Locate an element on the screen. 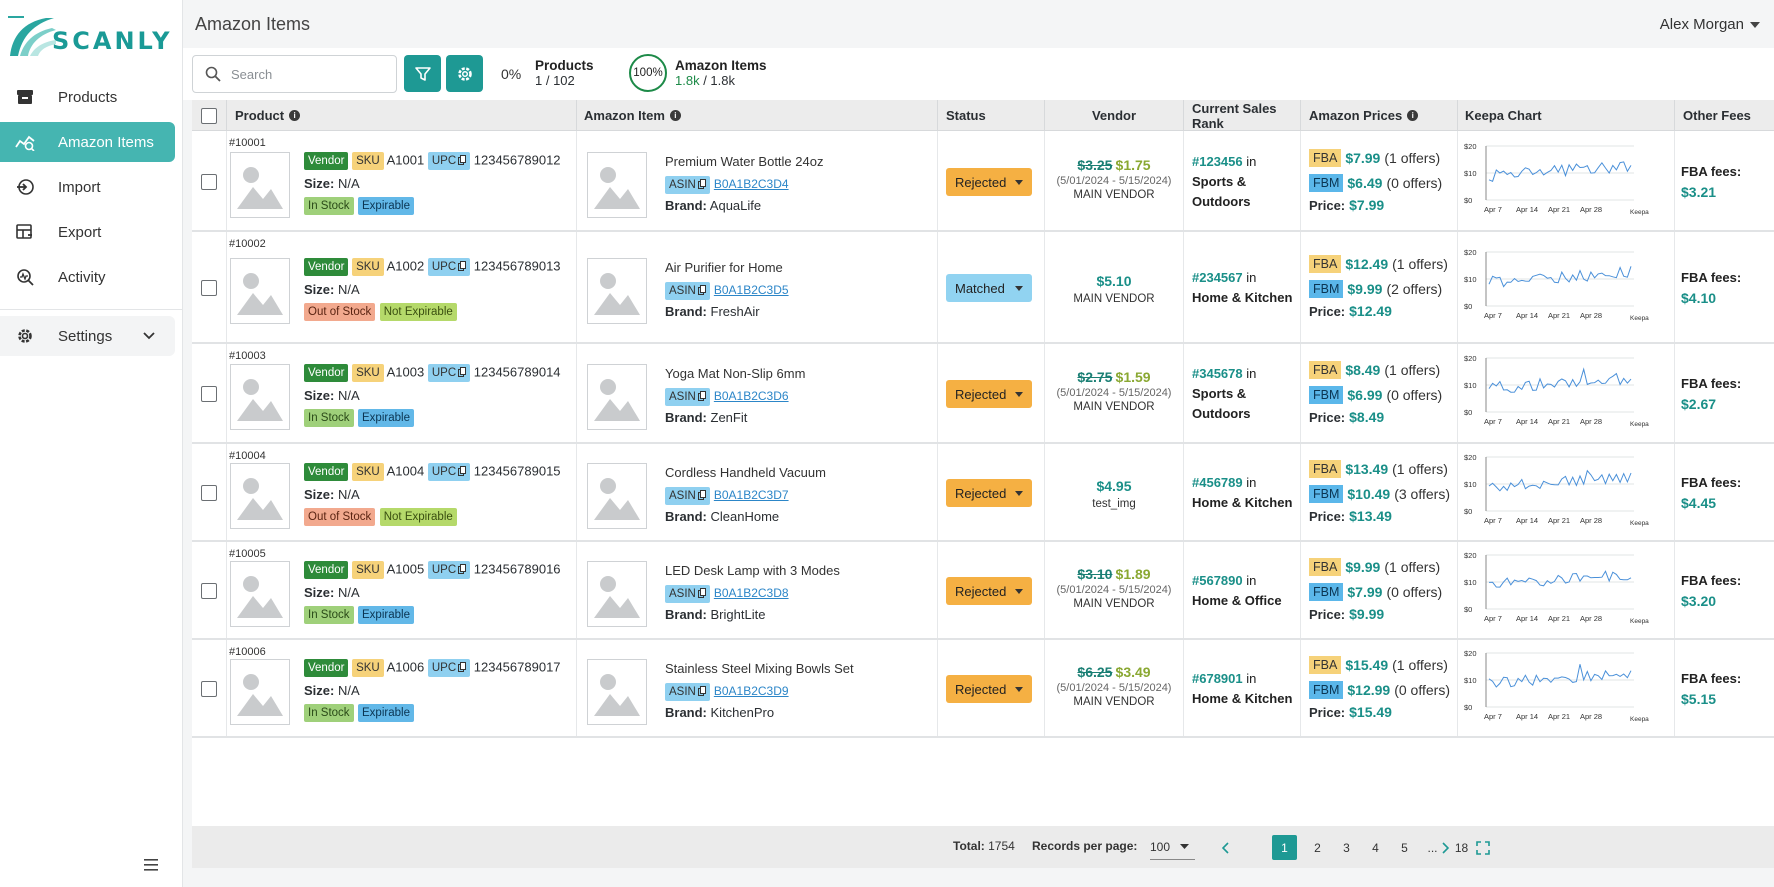 This screenshot has height=887, width=1774. menu-collapse-icon is located at coordinates (151, 864).